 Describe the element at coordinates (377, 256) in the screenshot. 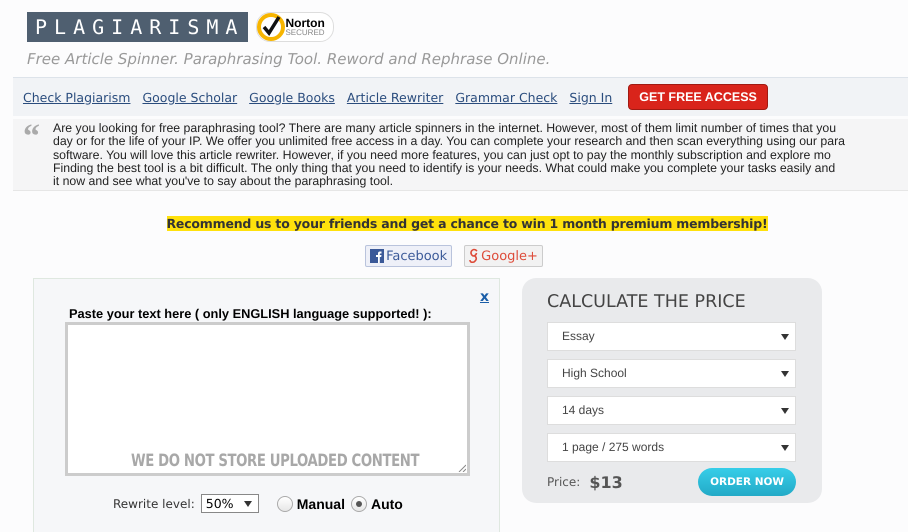

I see `f-icon` at that location.